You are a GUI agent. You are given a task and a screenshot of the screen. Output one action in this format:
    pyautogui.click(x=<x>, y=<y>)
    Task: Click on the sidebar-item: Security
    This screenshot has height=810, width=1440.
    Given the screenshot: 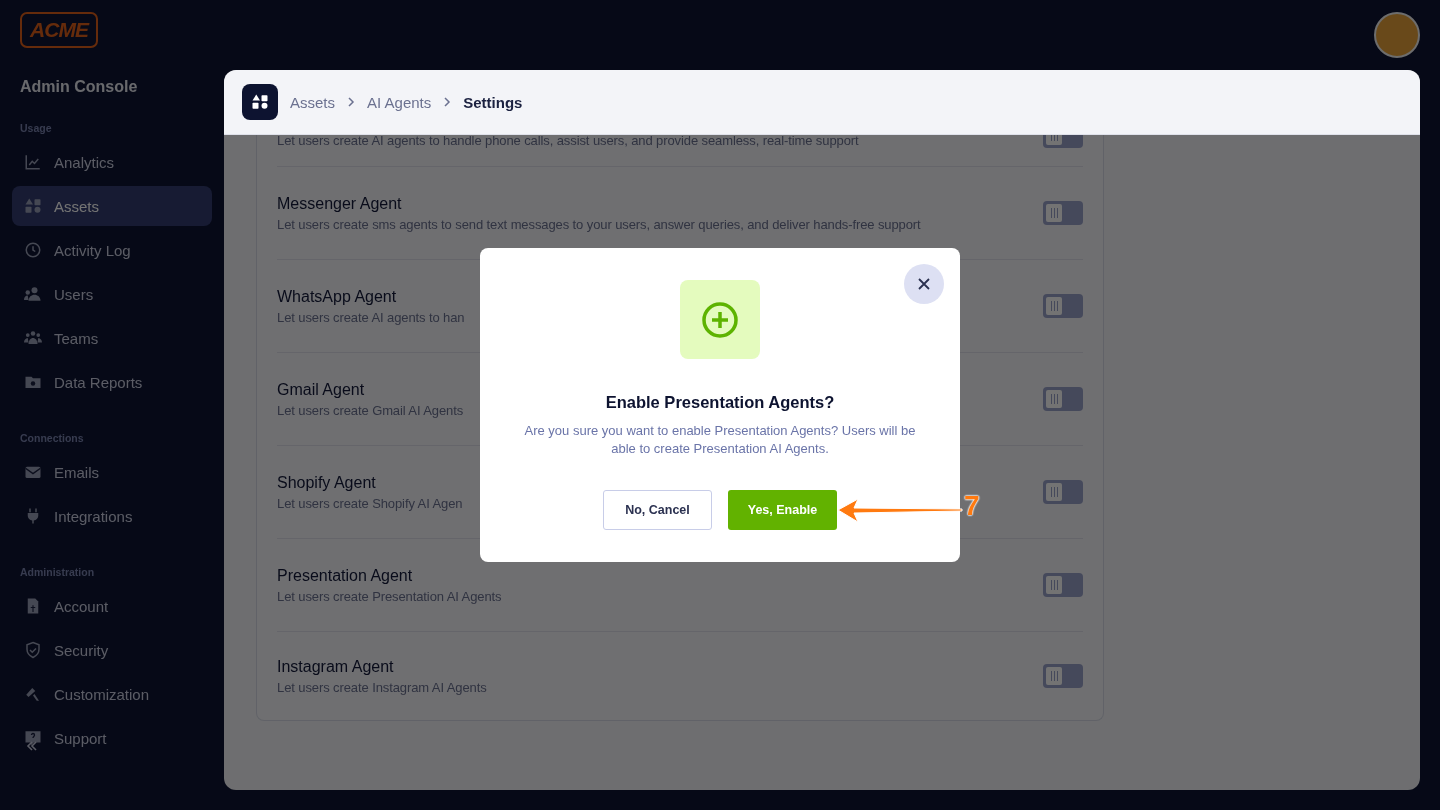 What is the action you would take?
    pyautogui.click(x=112, y=650)
    